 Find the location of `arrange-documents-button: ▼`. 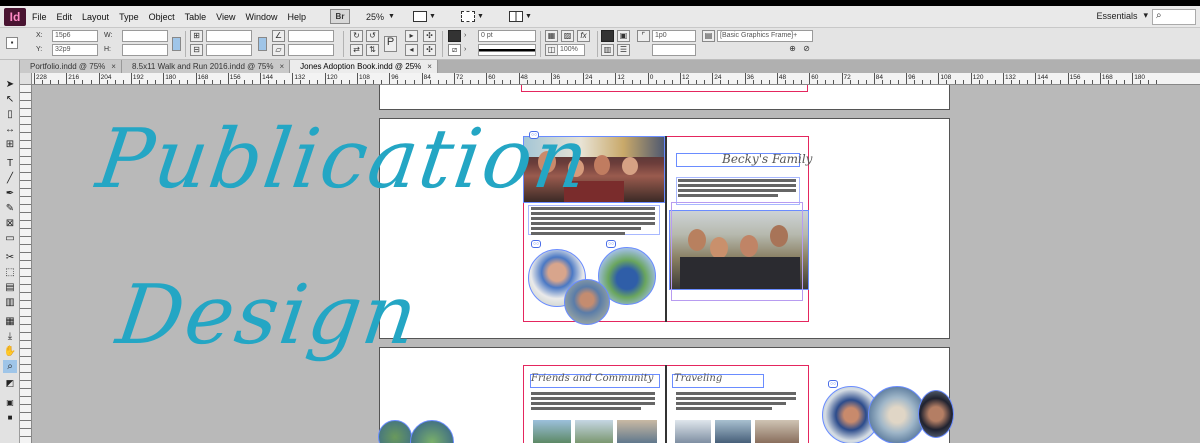

arrange-documents-button: ▼ is located at coordinates (523, 17).